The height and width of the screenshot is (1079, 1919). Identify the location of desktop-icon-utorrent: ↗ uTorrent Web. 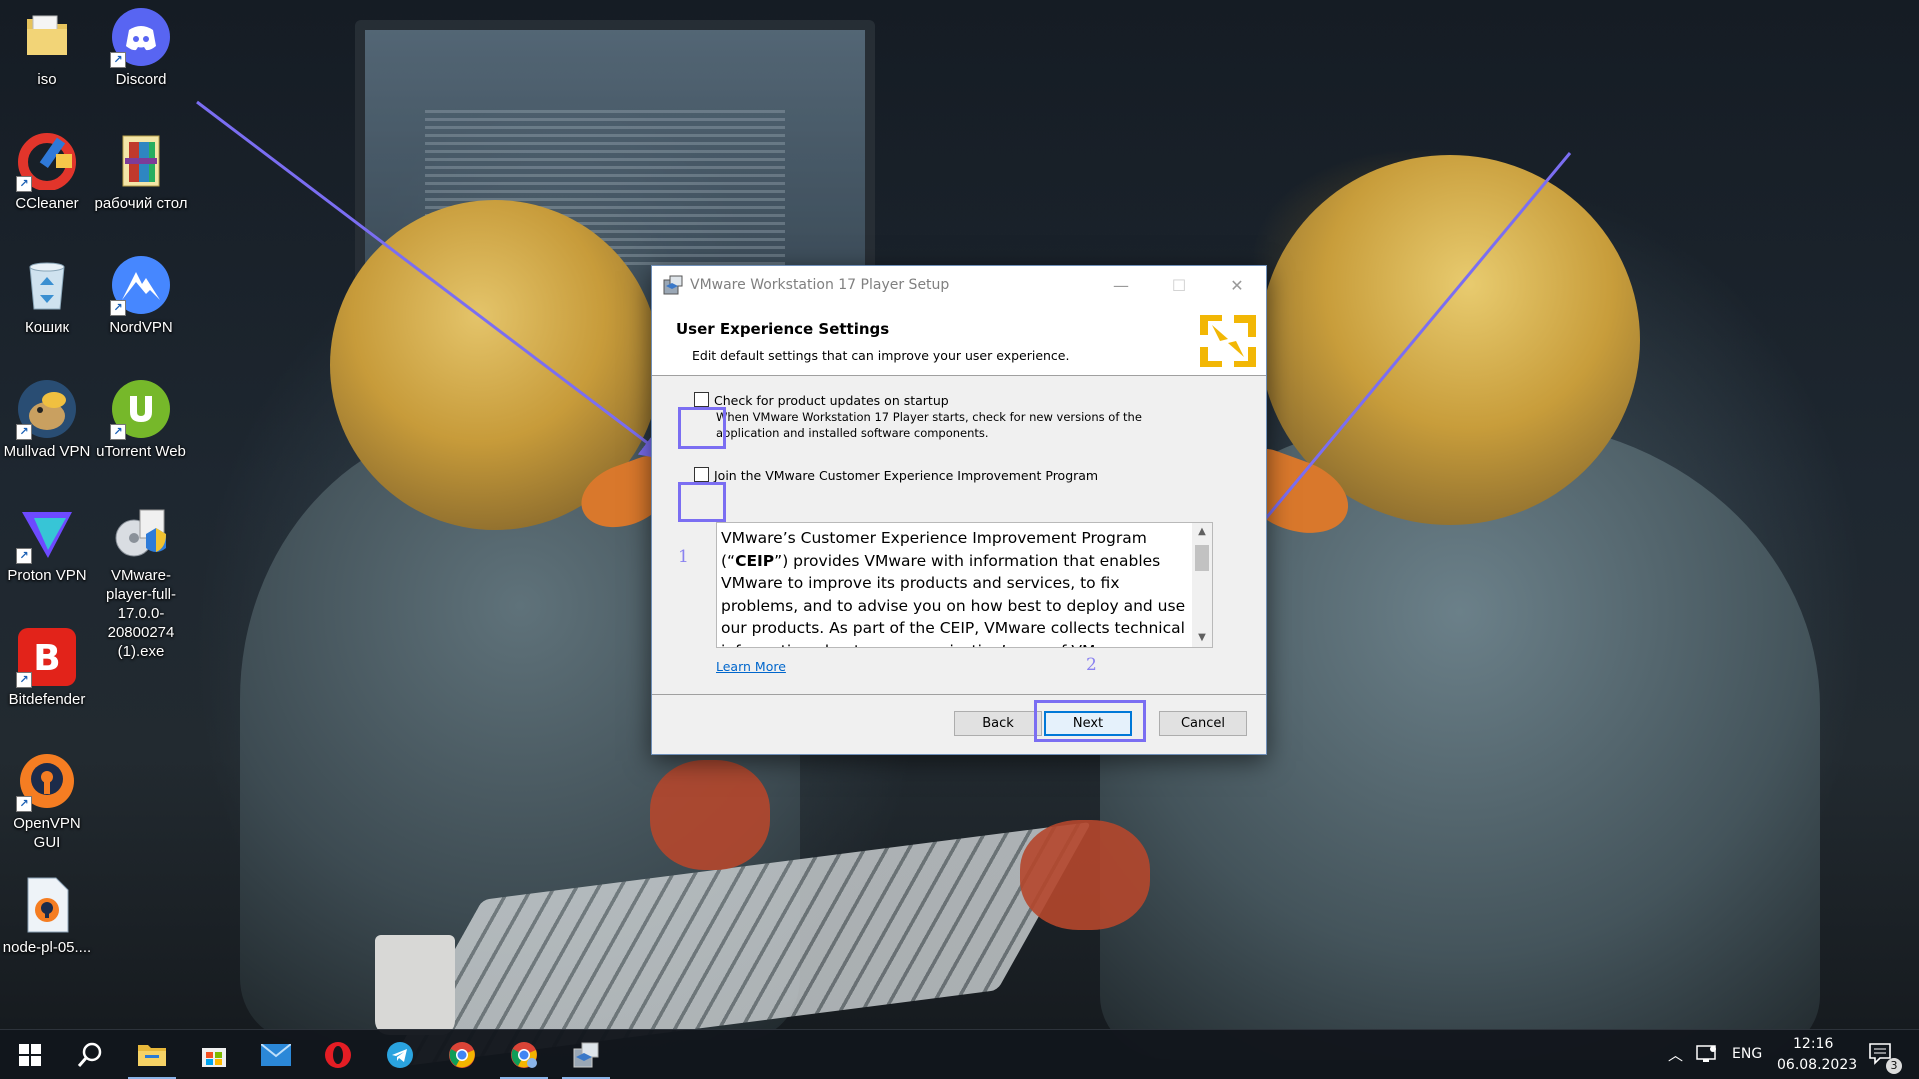
(141, 416).